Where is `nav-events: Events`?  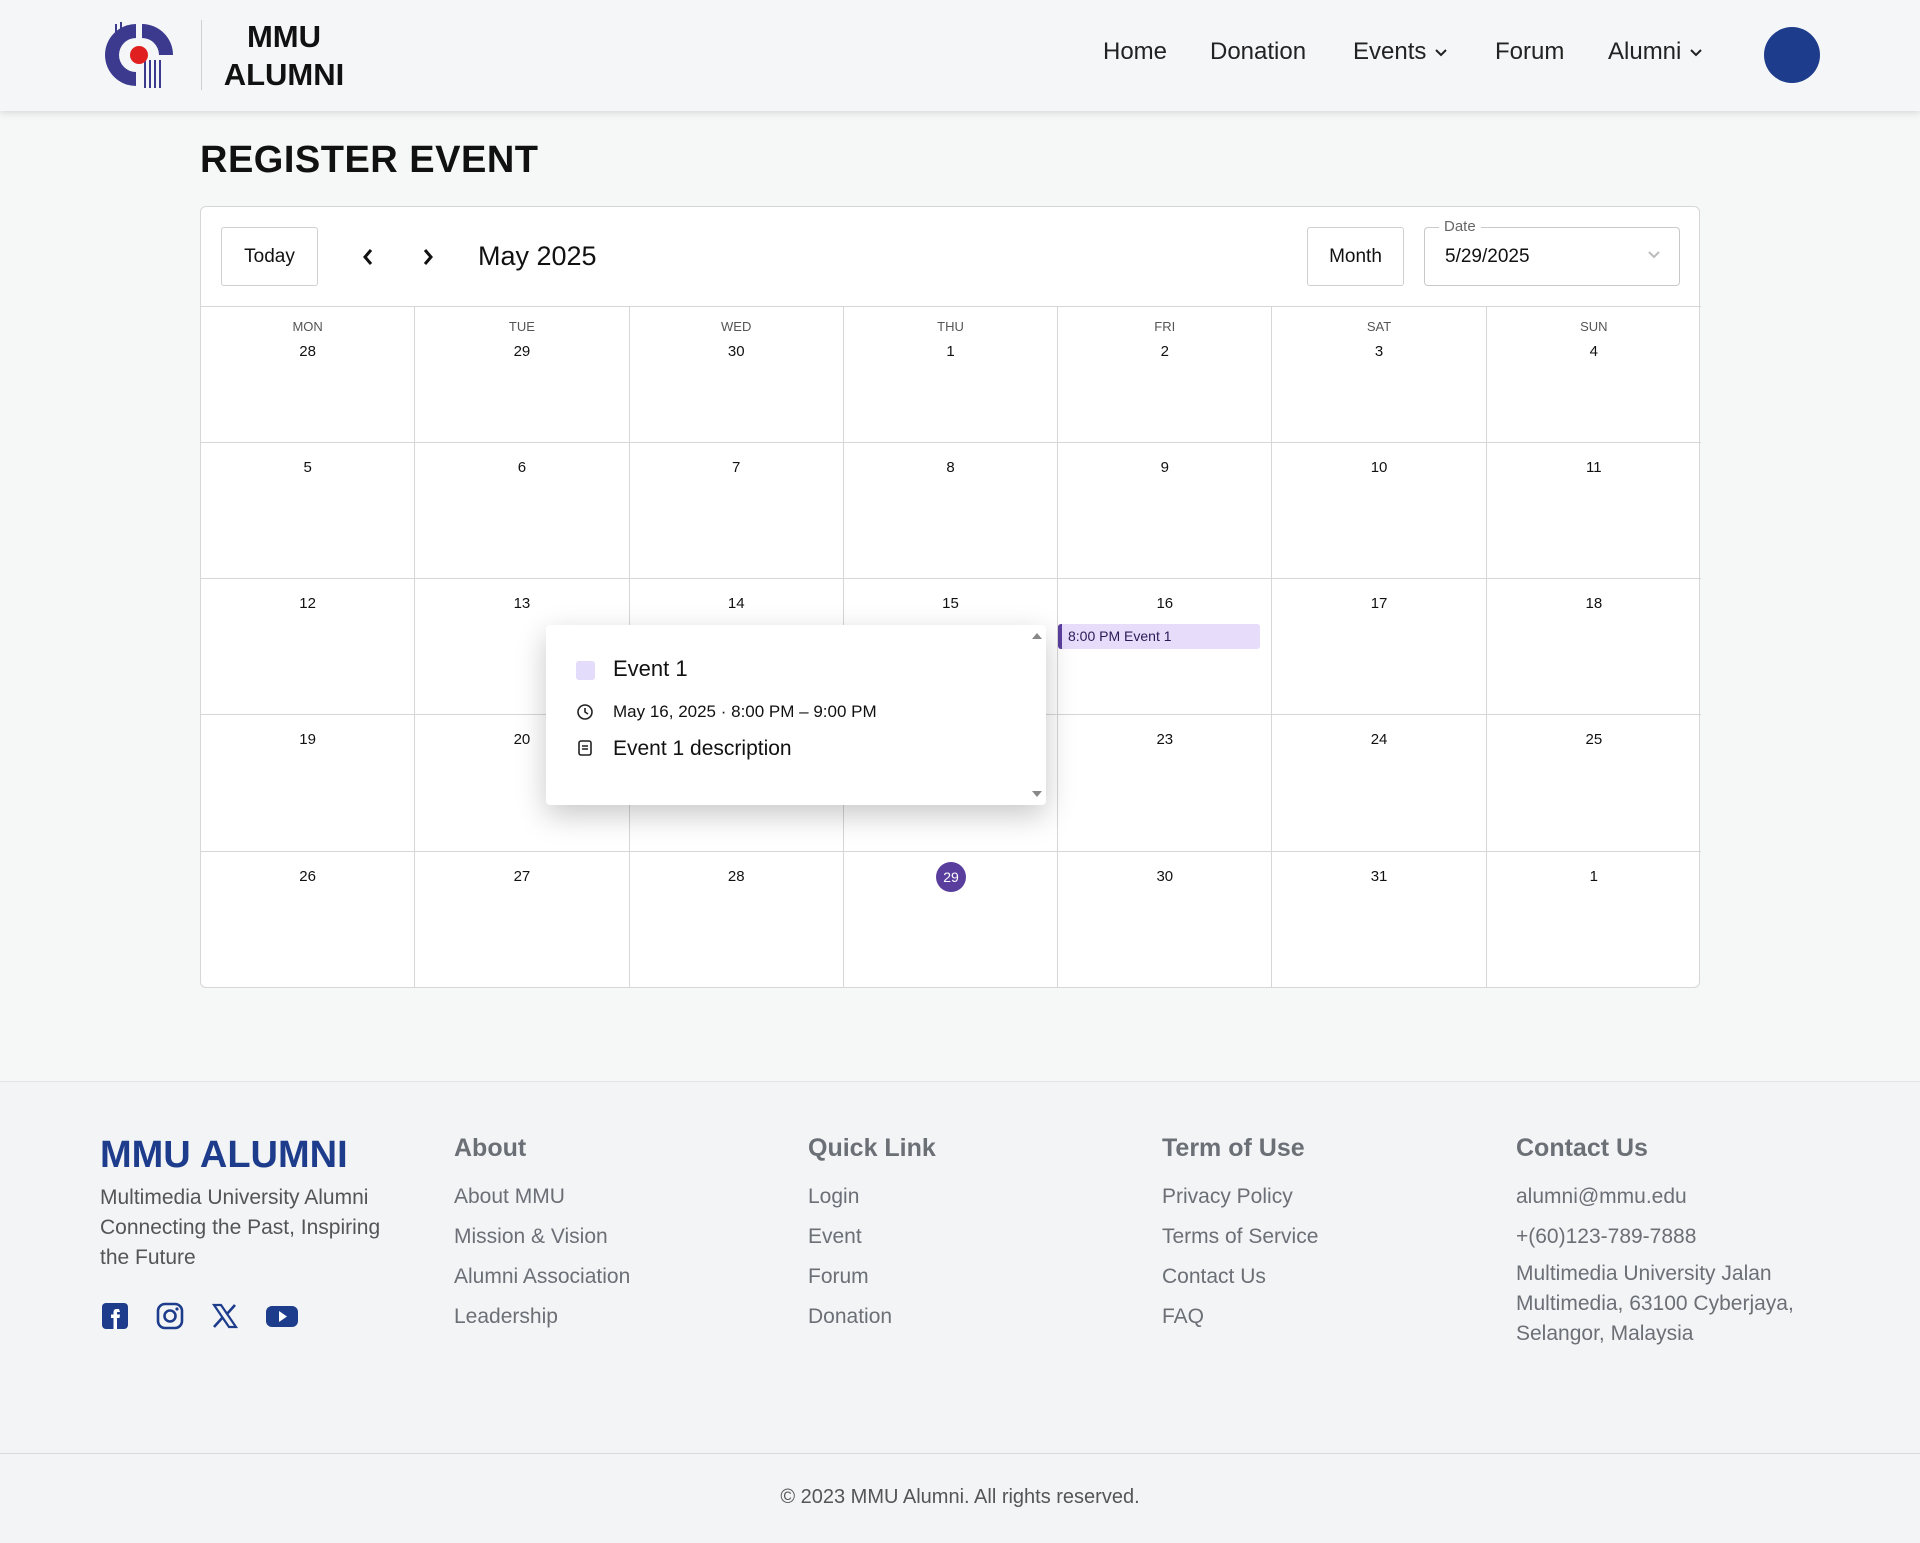 nav-events: Events is located at coordinates (1400, 52).